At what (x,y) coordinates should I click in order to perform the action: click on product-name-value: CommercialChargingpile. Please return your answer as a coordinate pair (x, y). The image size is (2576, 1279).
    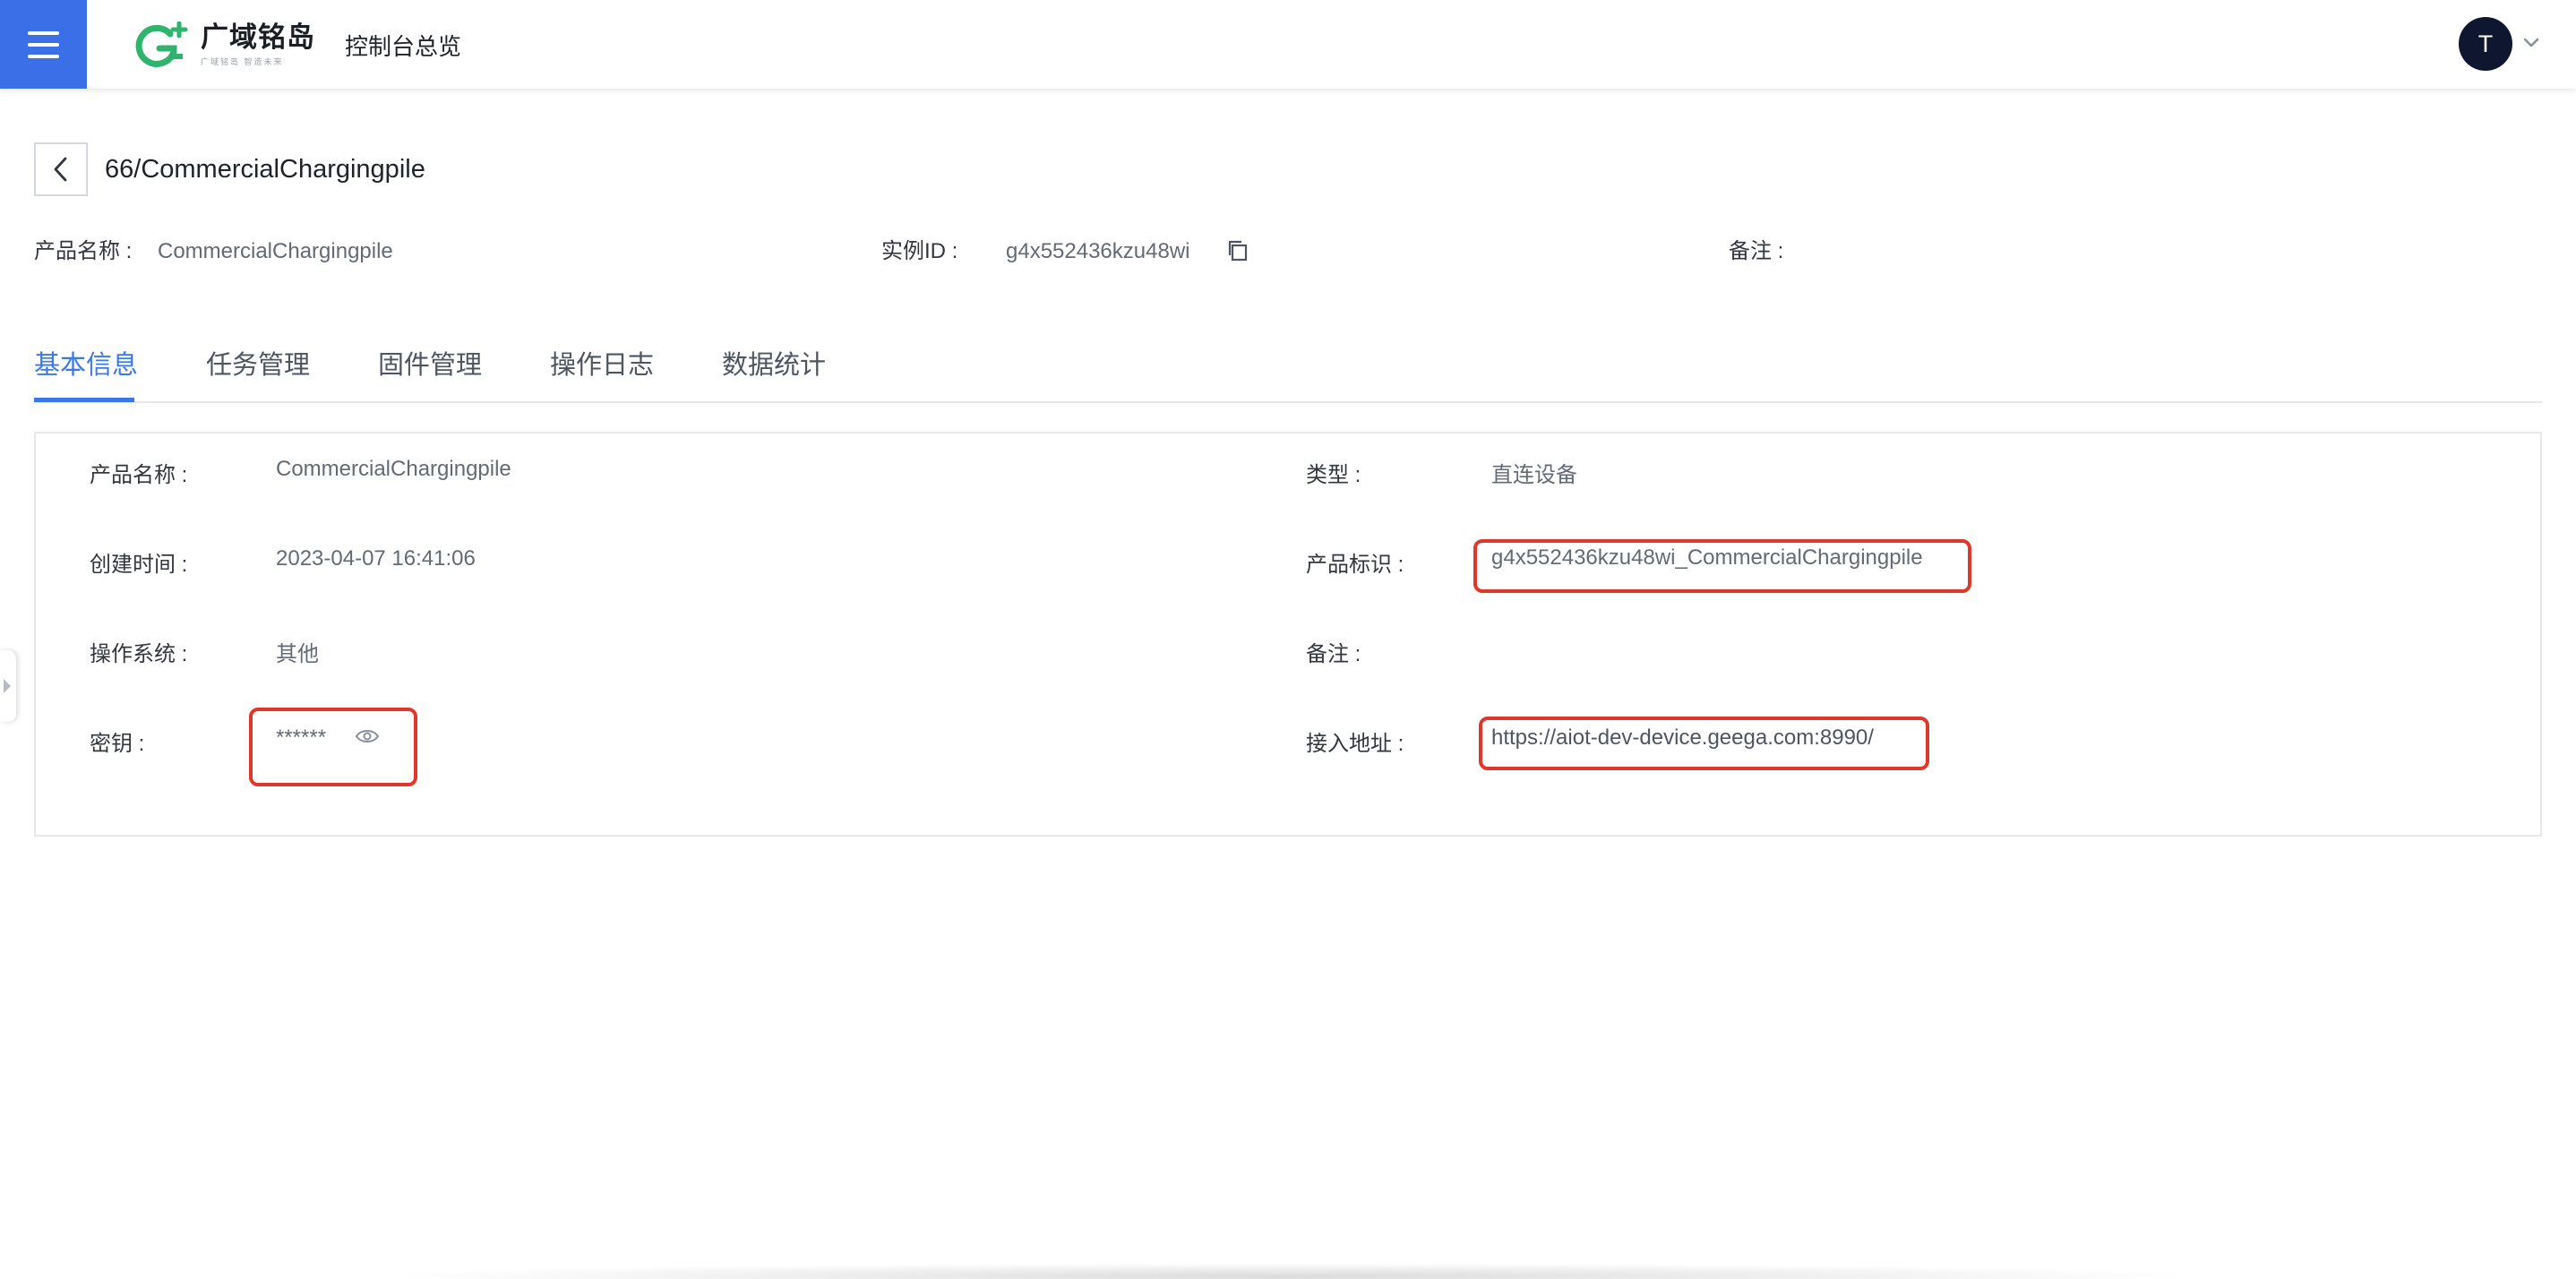
    Looking at the image, I should click on (393, 469).